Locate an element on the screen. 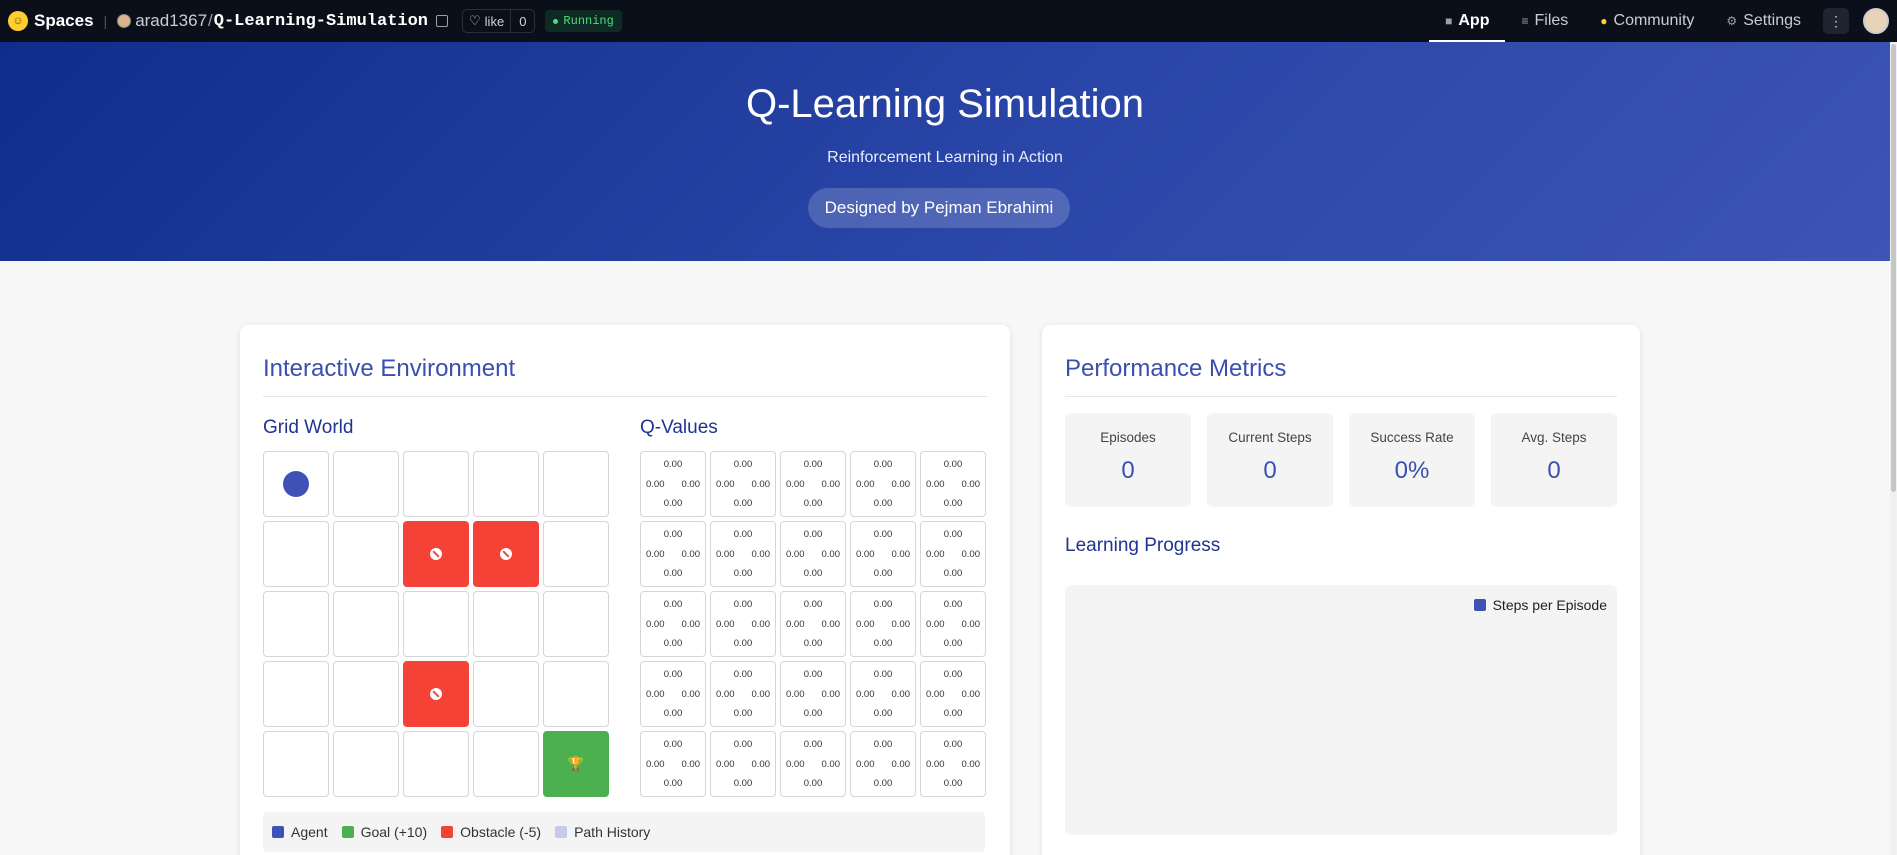 The width and height of the screenshot is (1897, 855). copy-icon is located at coordinates (442, 21).